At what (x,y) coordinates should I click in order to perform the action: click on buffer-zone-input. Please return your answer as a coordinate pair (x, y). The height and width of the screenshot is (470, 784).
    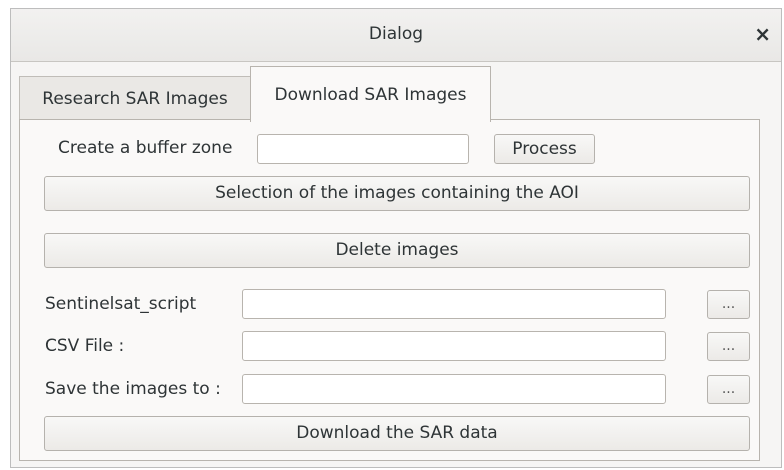
    Looking at the image, I should click on (363, 149).